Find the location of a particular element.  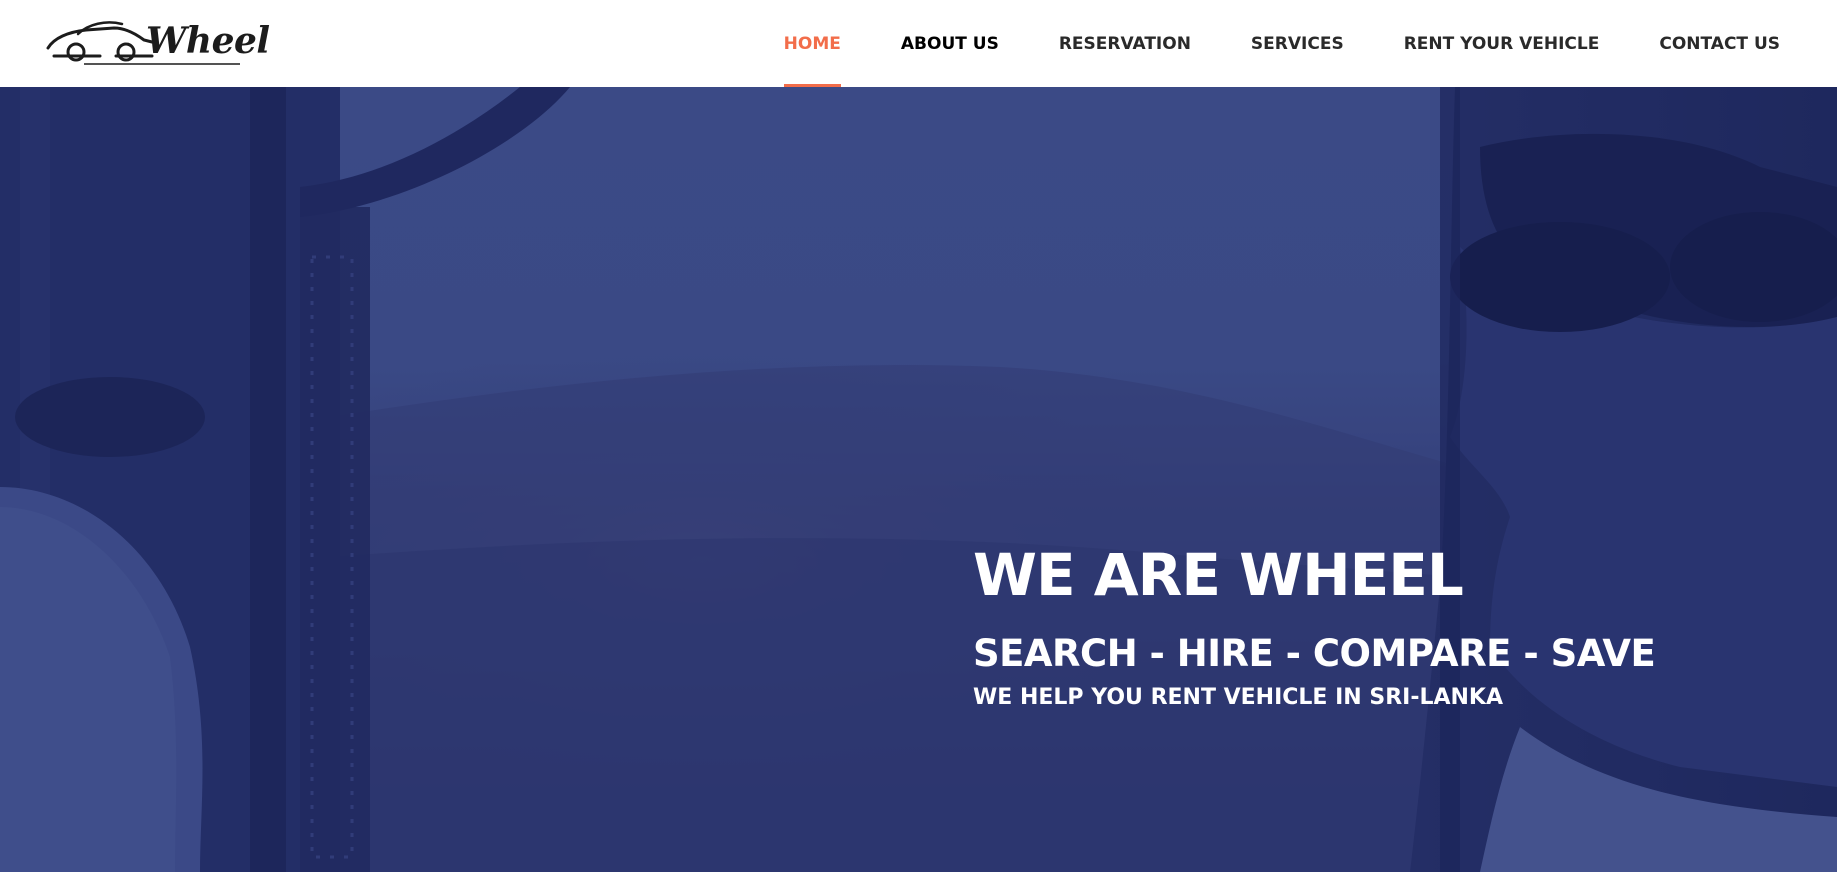

active-indicator is located at coordinates (812, 85).